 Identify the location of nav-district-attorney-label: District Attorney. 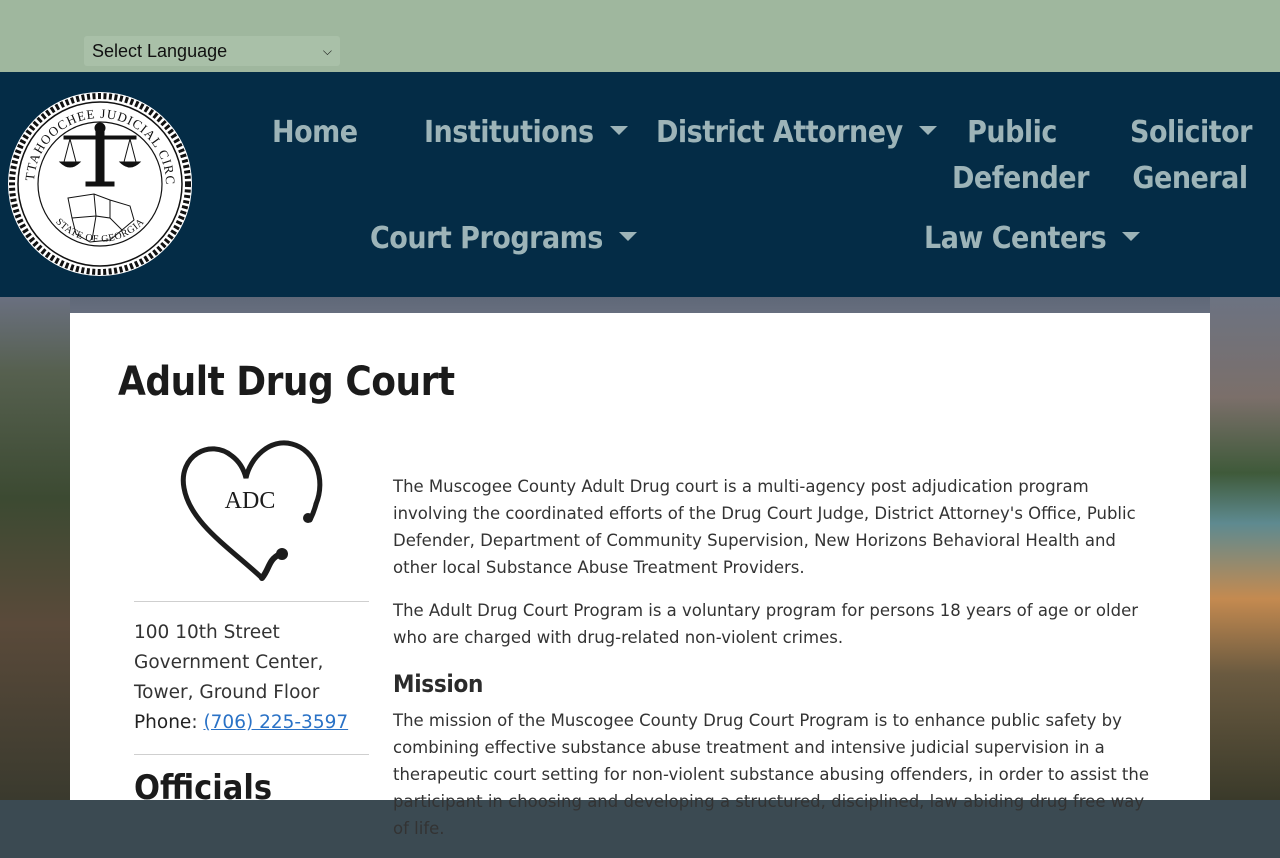
(779, 132).